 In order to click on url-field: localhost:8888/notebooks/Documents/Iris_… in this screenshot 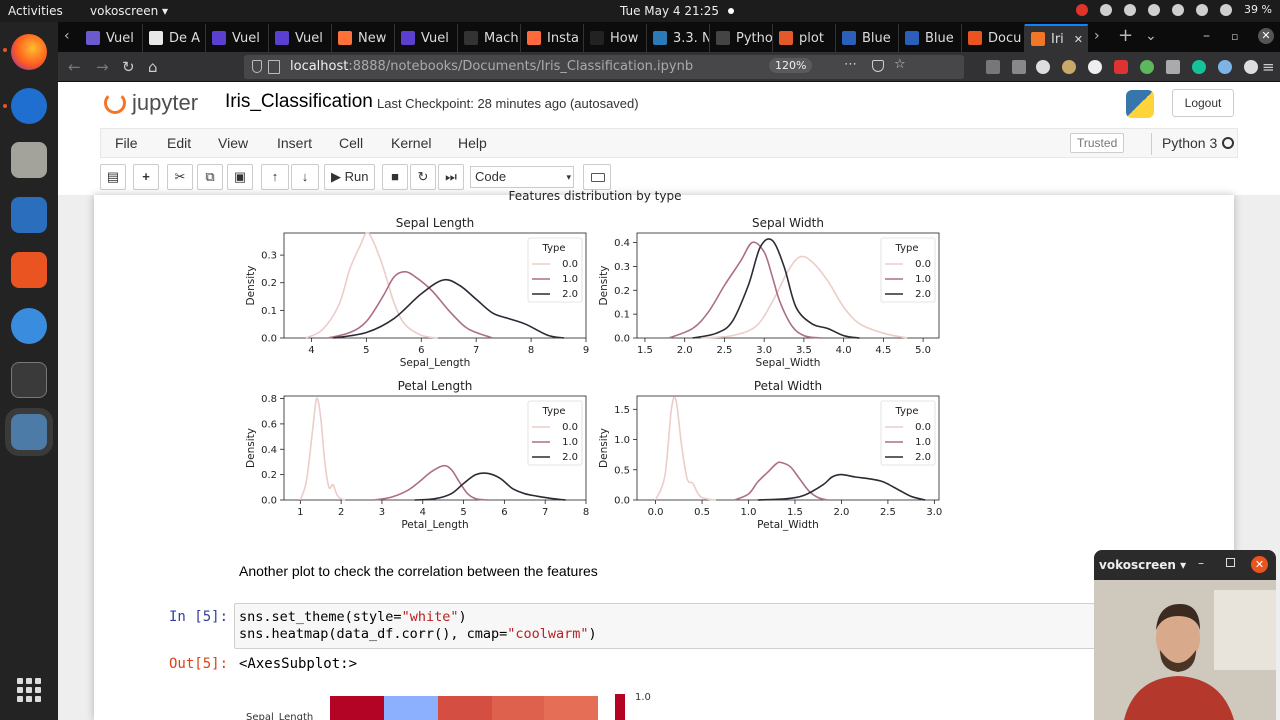, I will do `click(604, 67)`.